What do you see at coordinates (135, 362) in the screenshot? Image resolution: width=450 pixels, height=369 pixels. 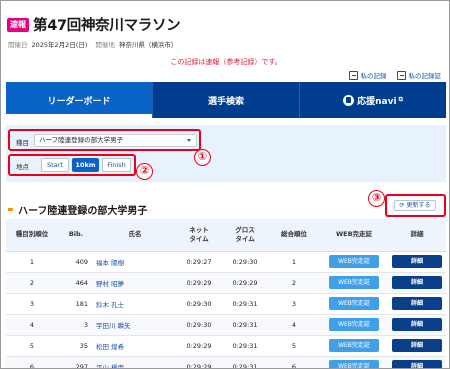 I see `athlete-name-link: 平山 櫂吏` at bounding box center [135, 362].